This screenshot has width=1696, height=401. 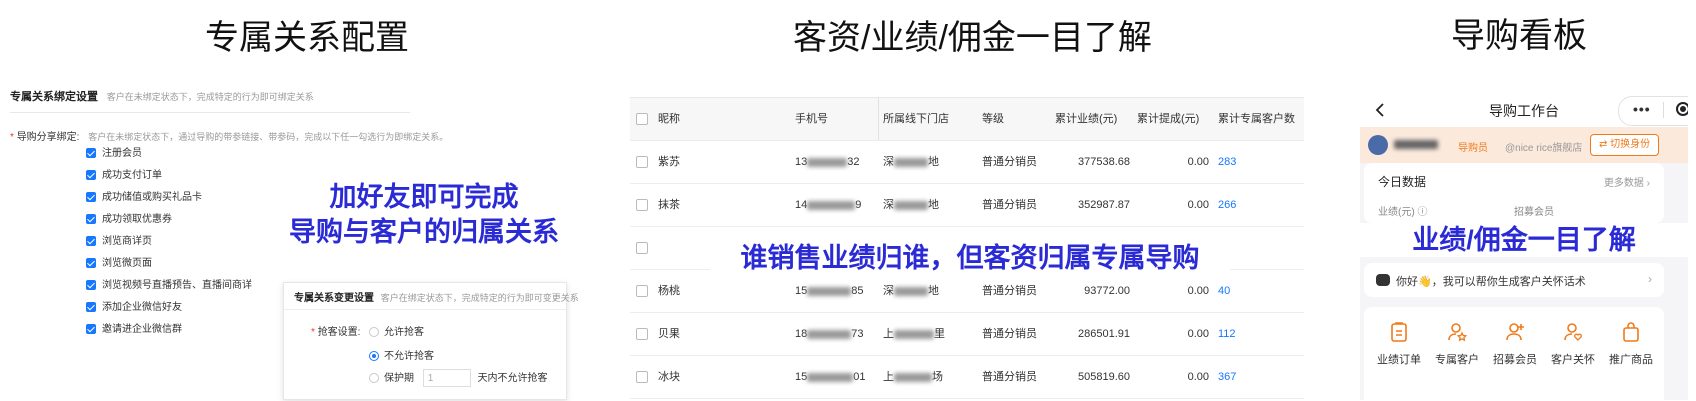 What do you see at coordinates (1534, 212) in the screenshot?
I see `metric-recruit-label: 招募会员` at bounding box center [1534, 212].